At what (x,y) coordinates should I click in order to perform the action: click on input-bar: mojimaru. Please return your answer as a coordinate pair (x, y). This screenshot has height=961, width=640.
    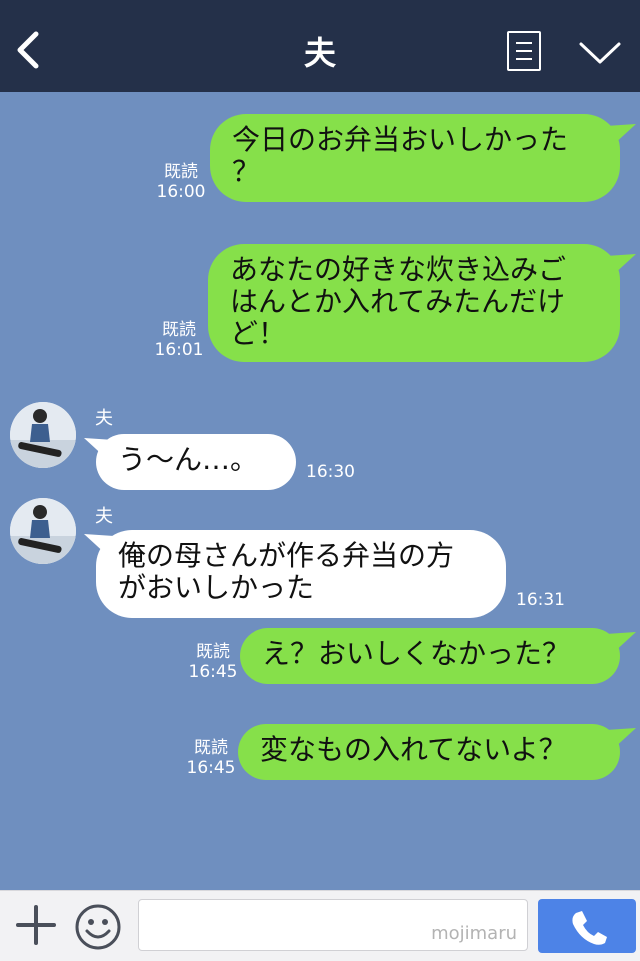
    Looking at the image, I should click on (320, 925).